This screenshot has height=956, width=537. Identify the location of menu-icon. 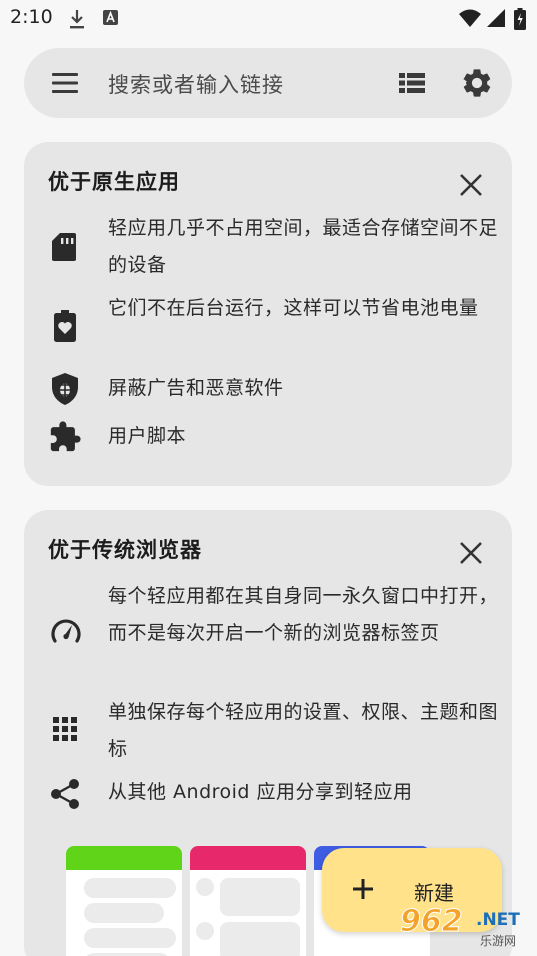
(65, 85).